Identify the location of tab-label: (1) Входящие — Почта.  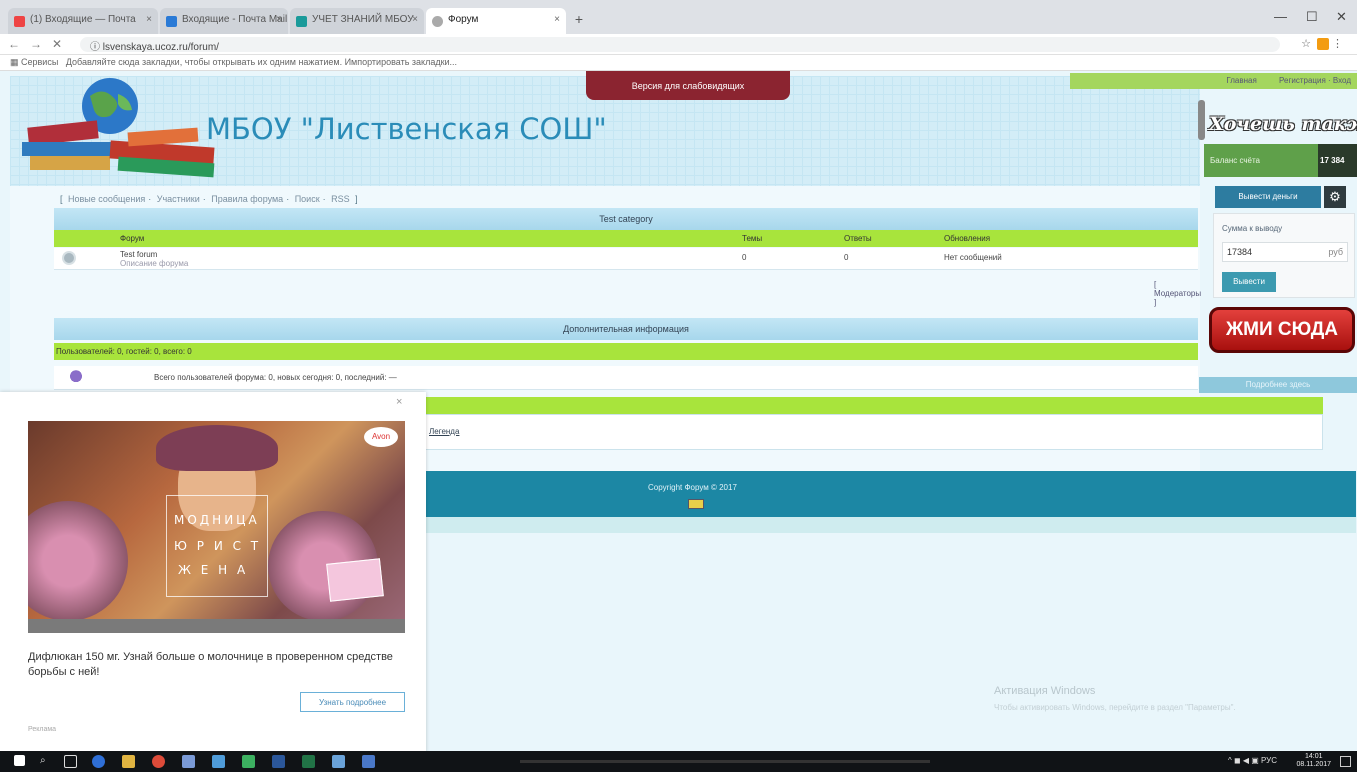
(83, 19).